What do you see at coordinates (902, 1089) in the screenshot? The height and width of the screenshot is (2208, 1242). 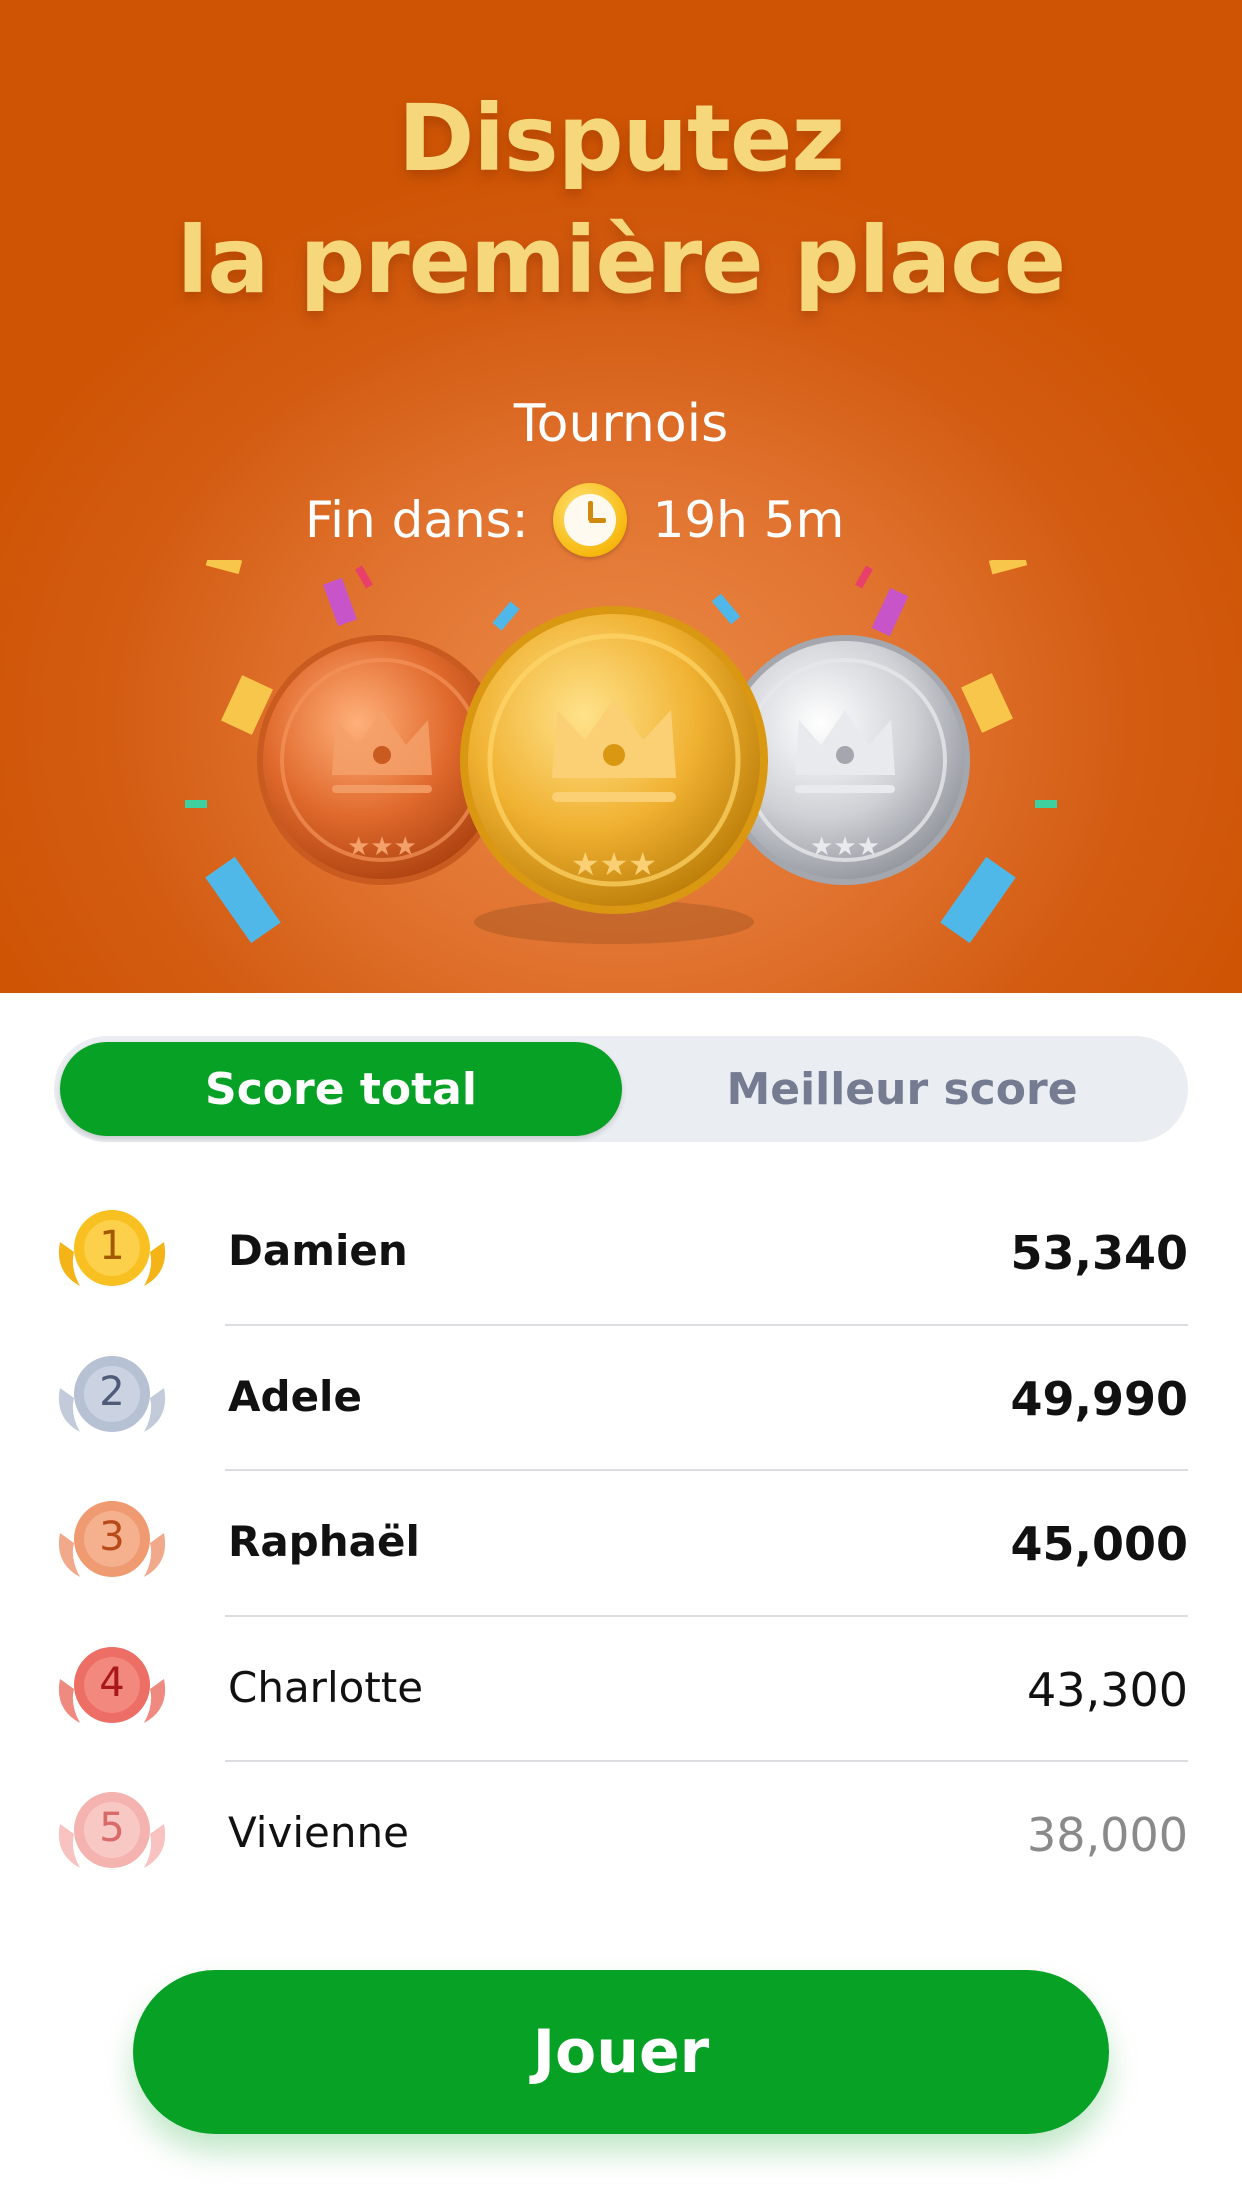 I see `tab-best-score: Meilleur score` at bounding box center [902, 1089].